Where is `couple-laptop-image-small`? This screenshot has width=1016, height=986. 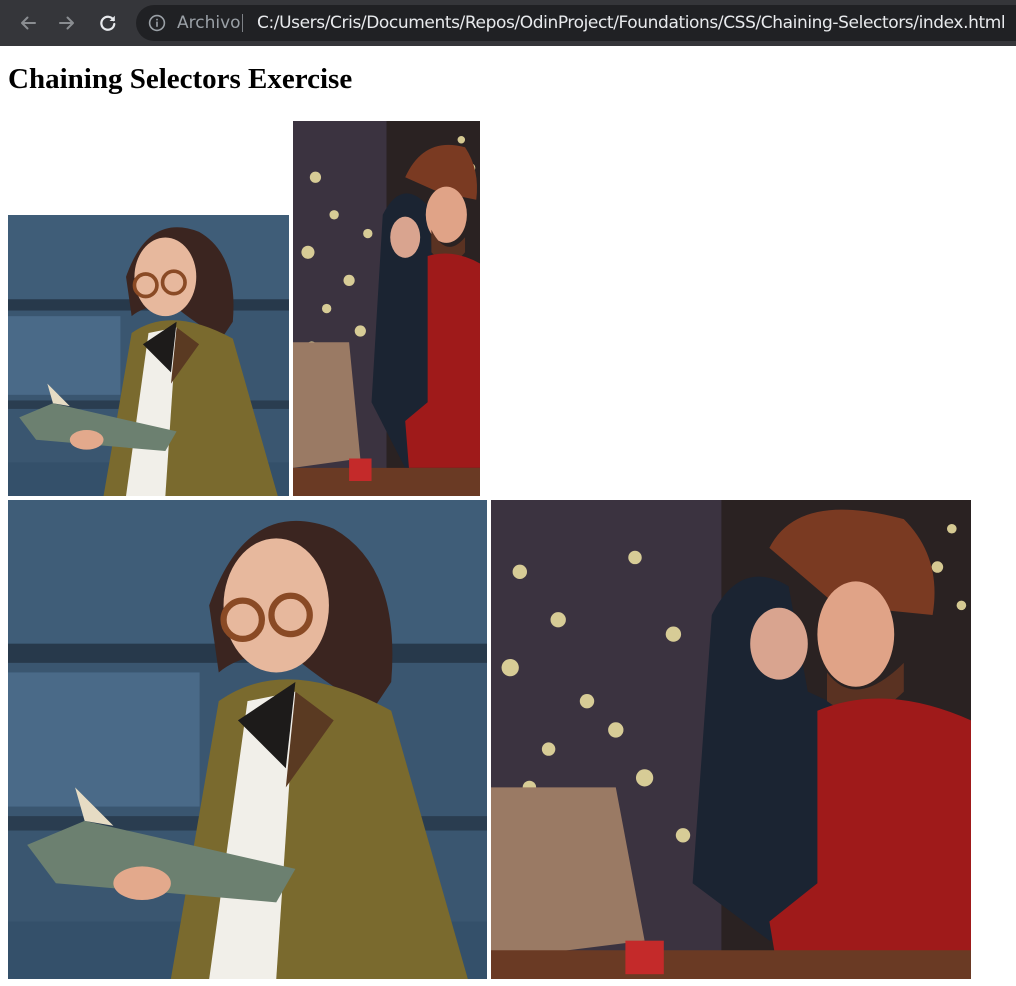 couple-laptop-image-small is located at coordinates (386, 308).